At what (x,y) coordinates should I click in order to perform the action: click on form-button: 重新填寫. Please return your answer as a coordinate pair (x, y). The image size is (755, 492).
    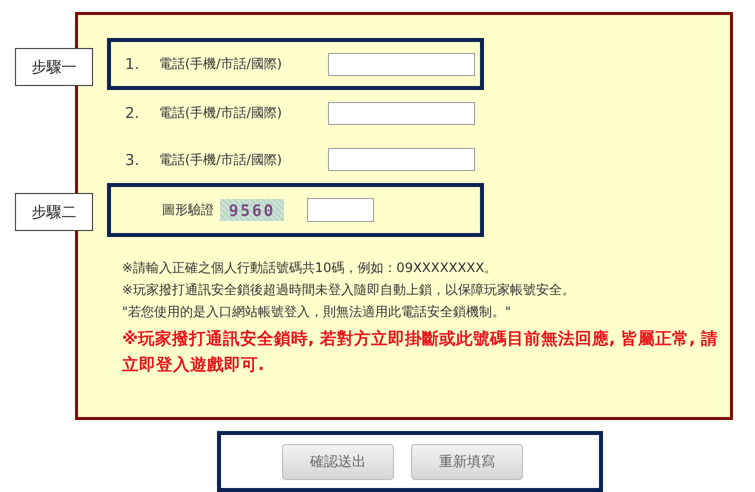
    Looking at the image, I should click on (467, 462).